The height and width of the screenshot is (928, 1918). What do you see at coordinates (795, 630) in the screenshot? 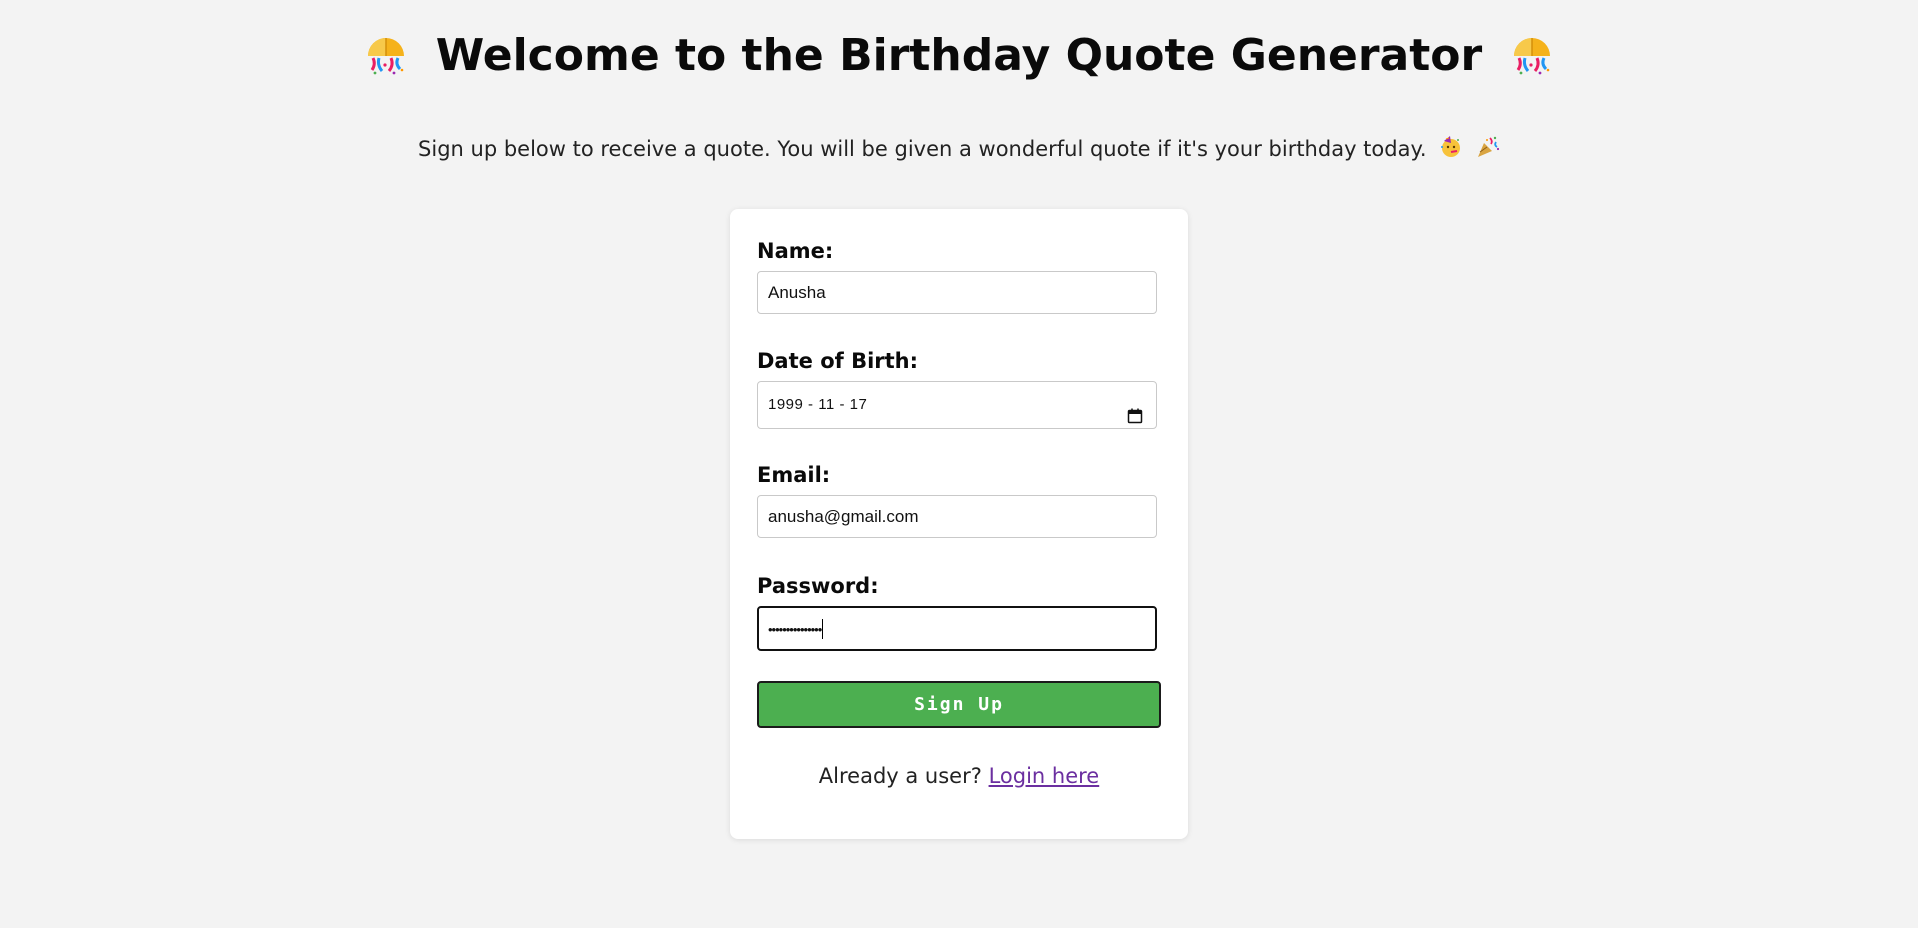
I see `password-masked-value: •••••••••••••••` at bounding box center [795, 630].